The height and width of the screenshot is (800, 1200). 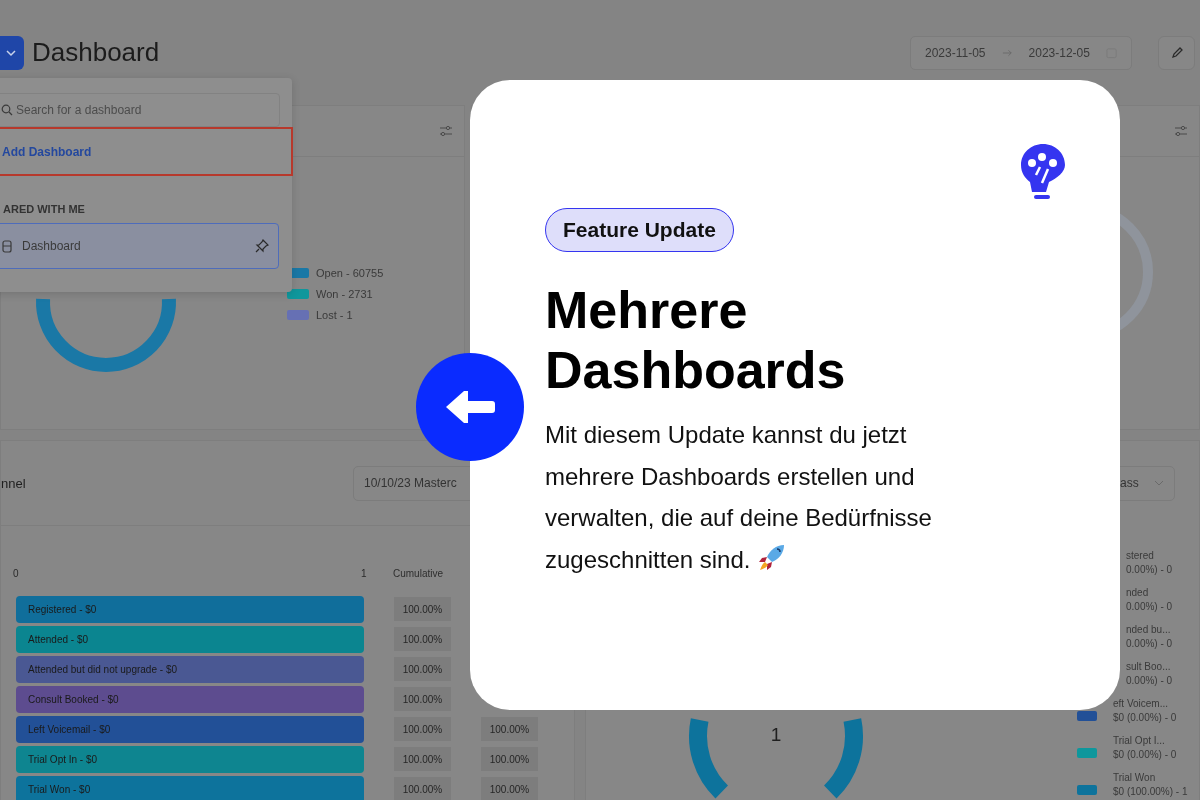 What do you see at coordinates (16, 573) in the screenshot?
I see `axis-tick: 0` at bounding box center [16, 573].